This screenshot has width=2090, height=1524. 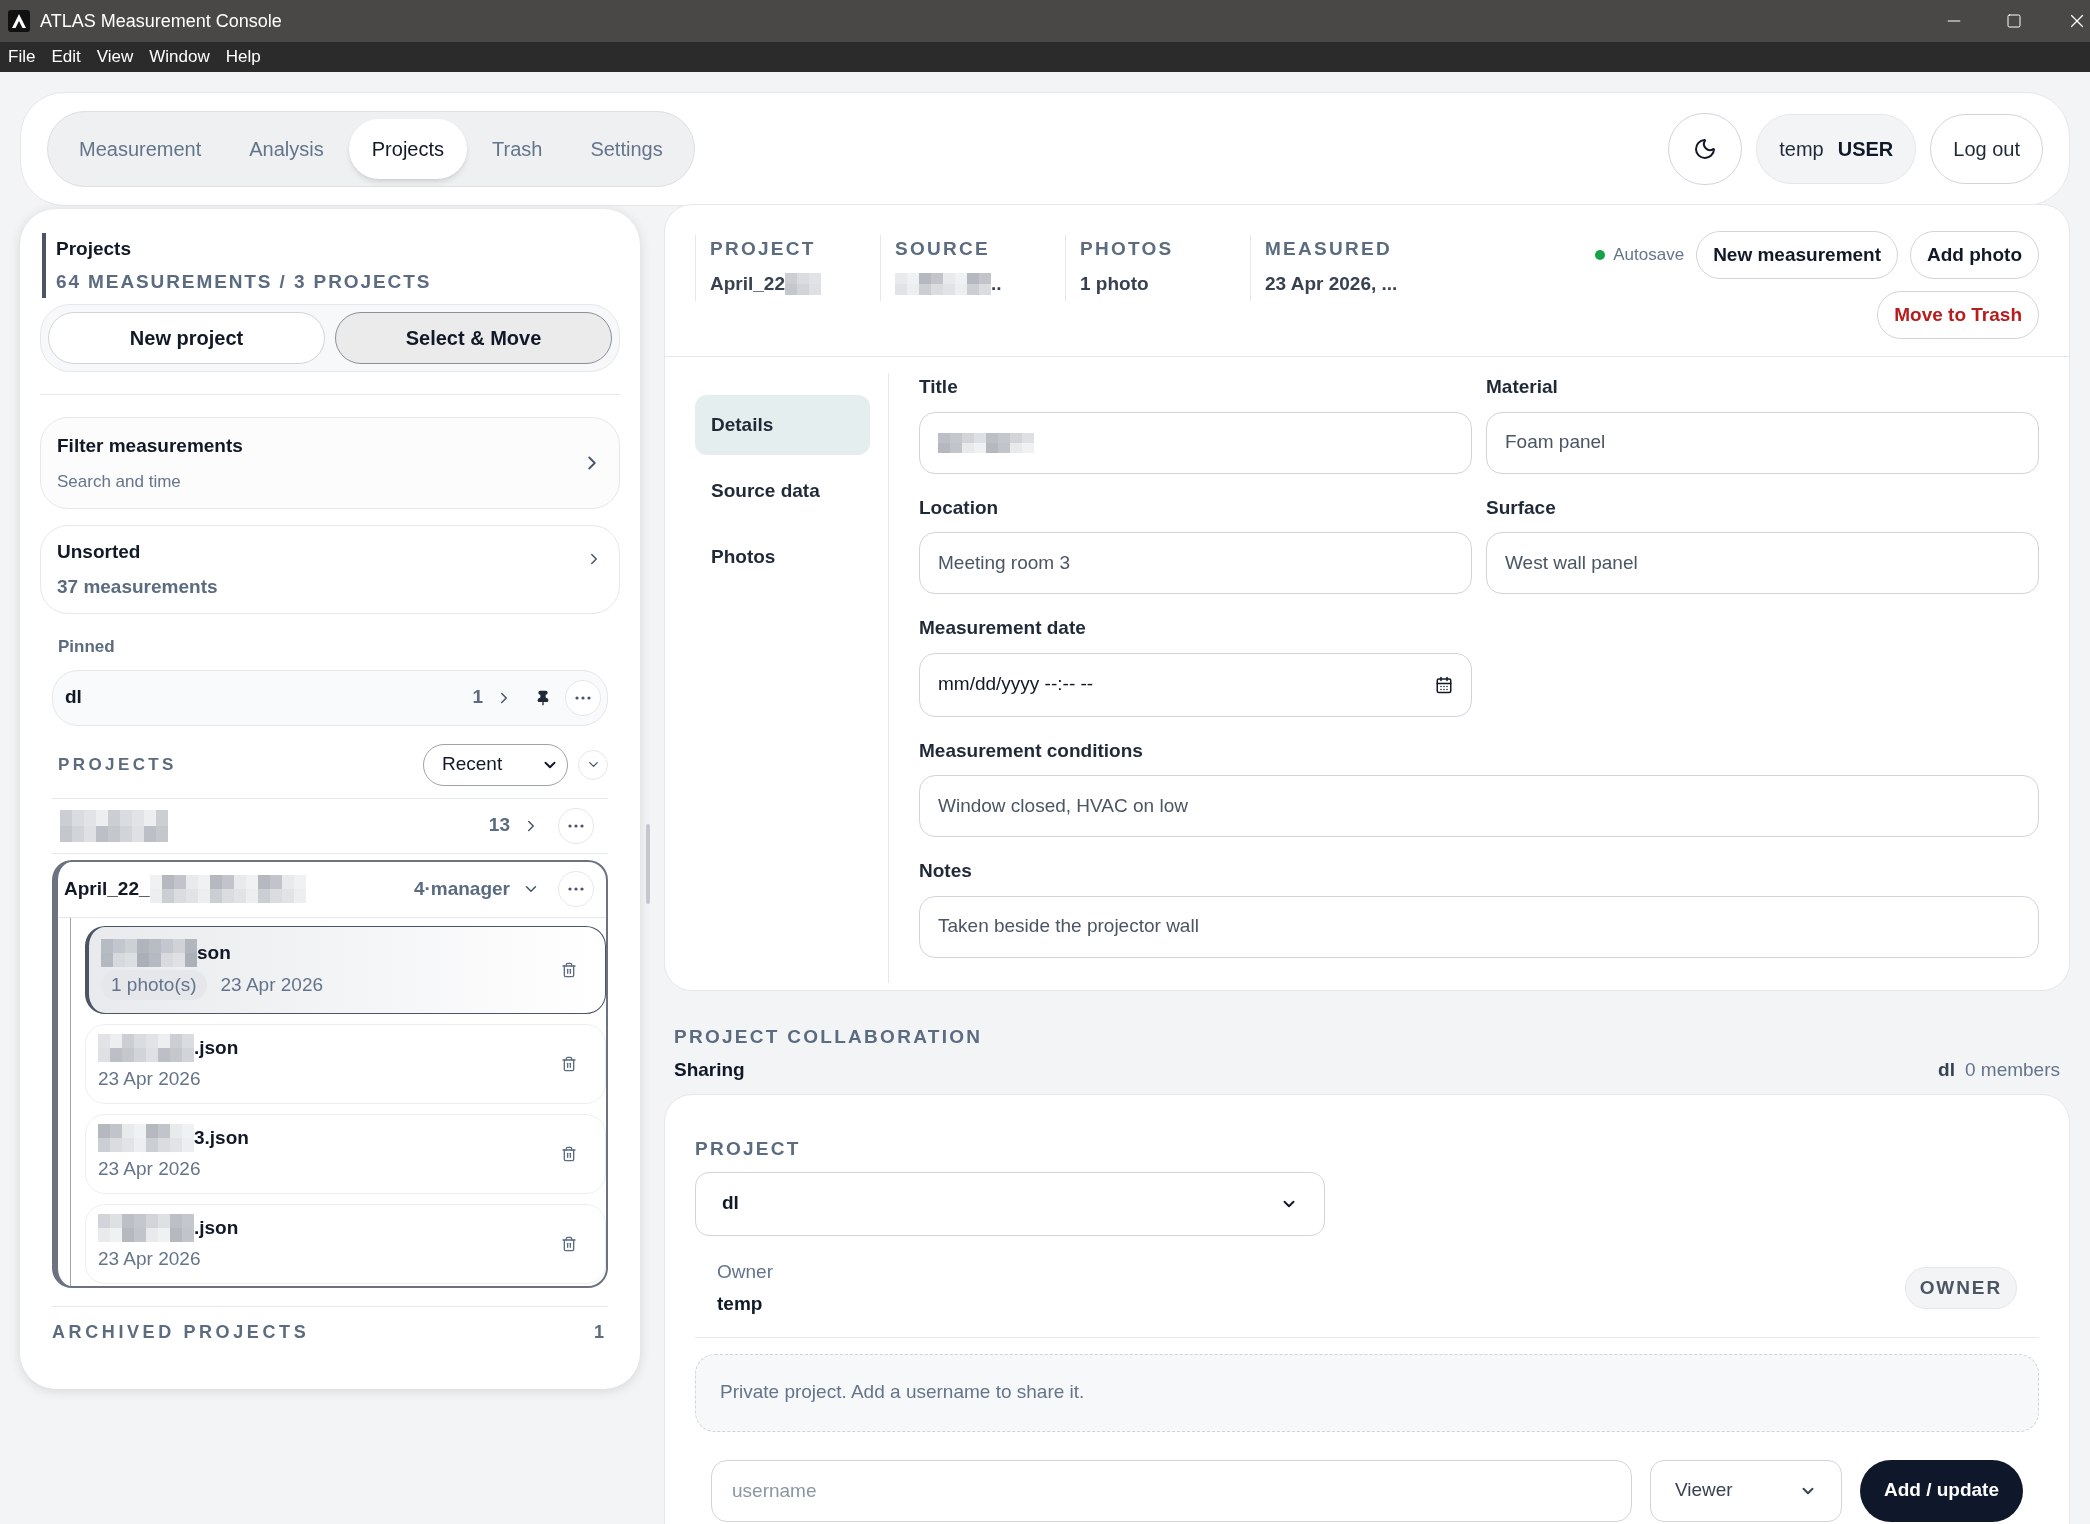 I want to click on section-heading: PROJECT COLLABORATION, so click(x=829, y=1037).